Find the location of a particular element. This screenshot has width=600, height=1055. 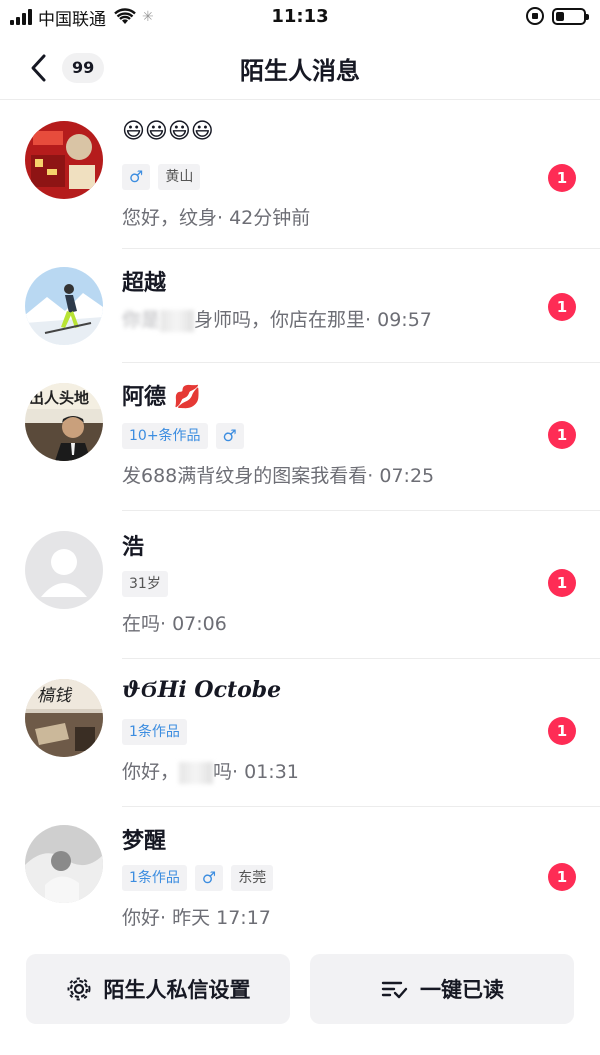

message-time: · 07:25 is located at coordinates (401, 476).